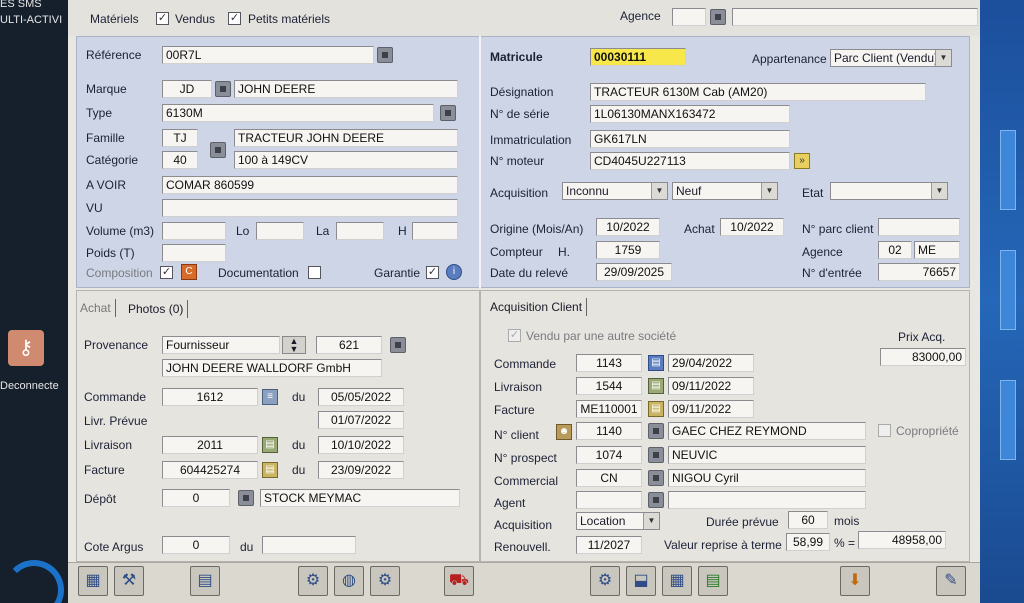  I want to click on type-field: 6130M, so click(298, 113).